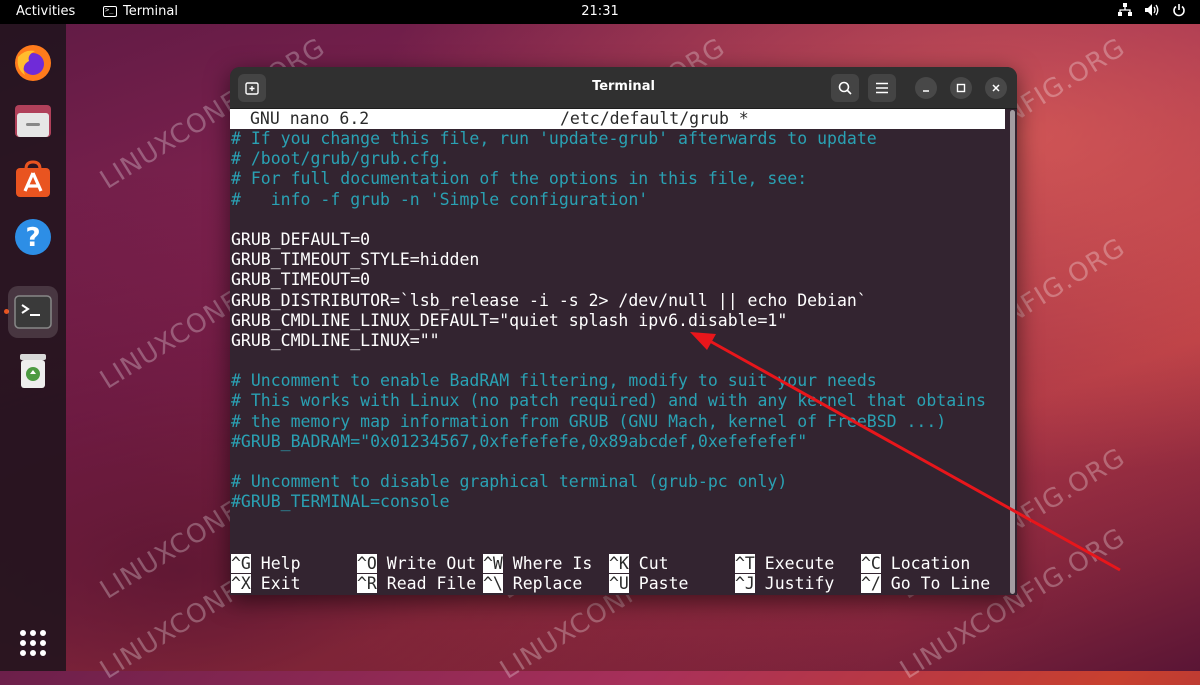  What do you see at coordinates (1179, 10) in the screenshot?
I see `power-icon` at bounding box center [1179, 10].